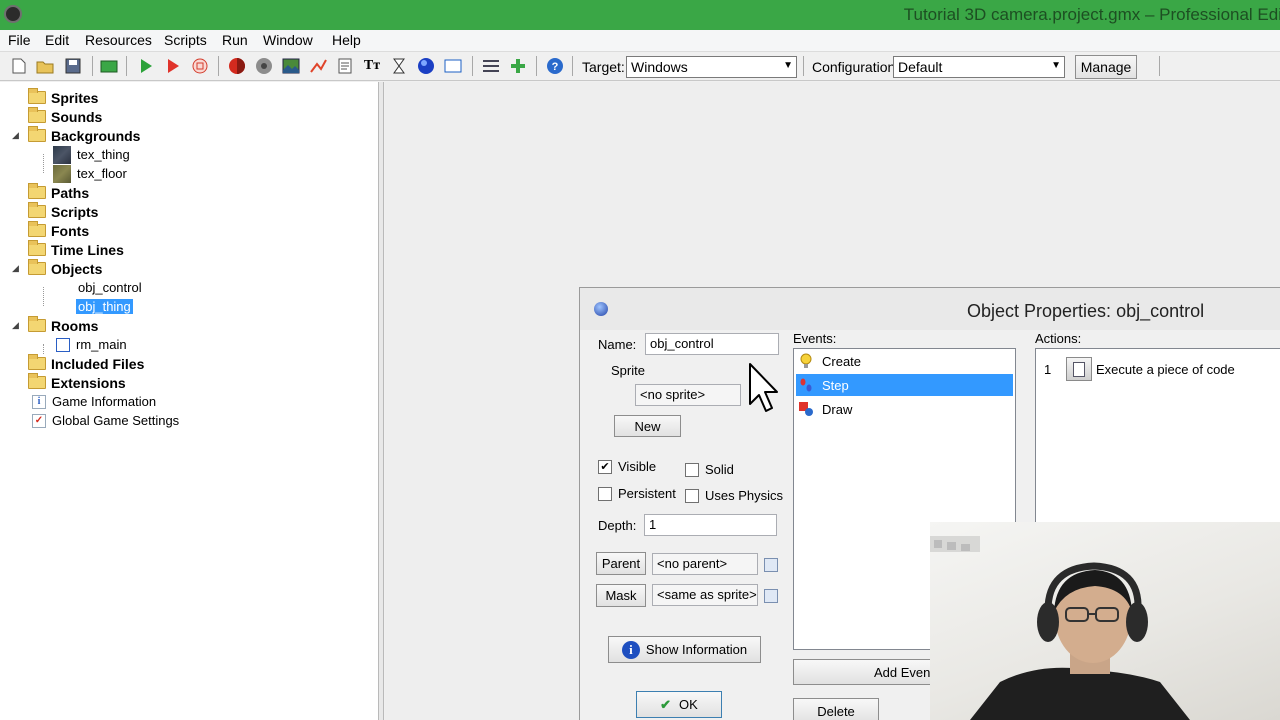  Describe the element at coordinates (711, 67) in the screenshot. I see `target-select: Windows ▼` at that location.